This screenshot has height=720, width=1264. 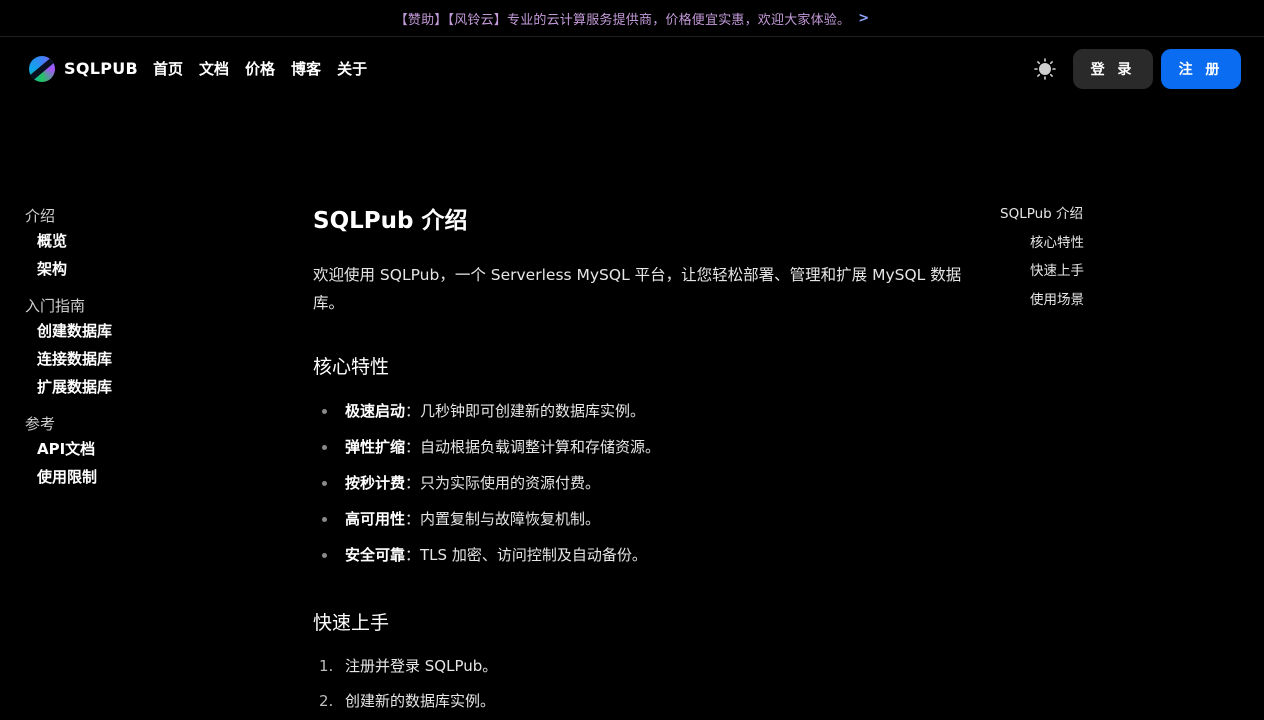 What do you see at coordinates (125, 359) in the screenshot?
I see `sidebar-item-connect-db: 连接数据库` at bounding box center [125, 359].